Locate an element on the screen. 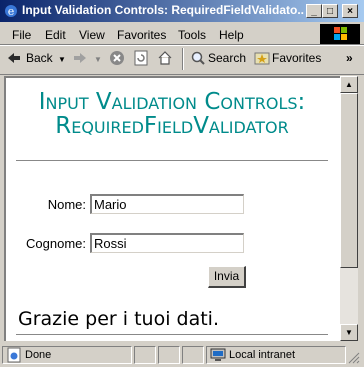 This screenshot has width=364, height=367. menu-favorites: Favorites is located at coordinates (141, 35).